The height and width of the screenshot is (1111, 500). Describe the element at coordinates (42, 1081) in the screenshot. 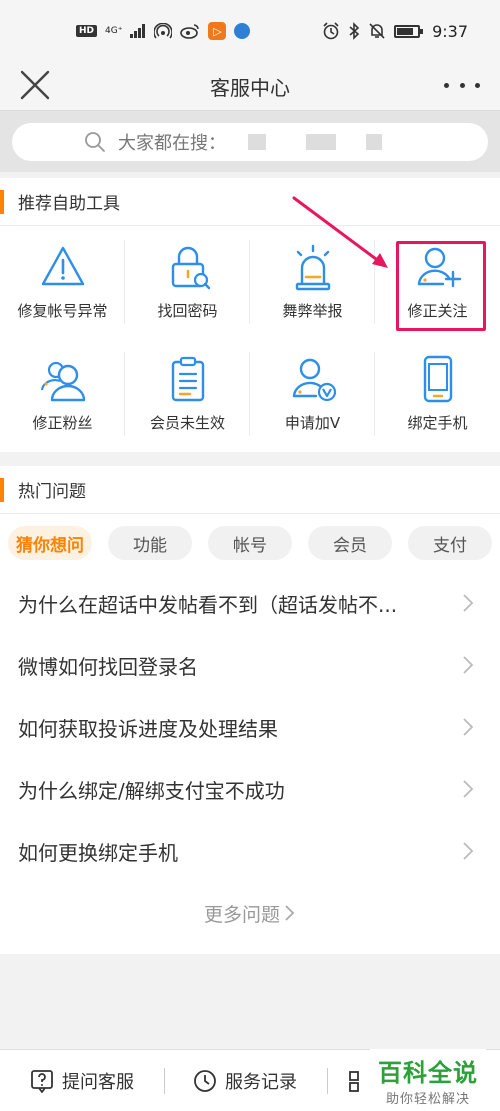

I see `question-bubble-icon` at that location.